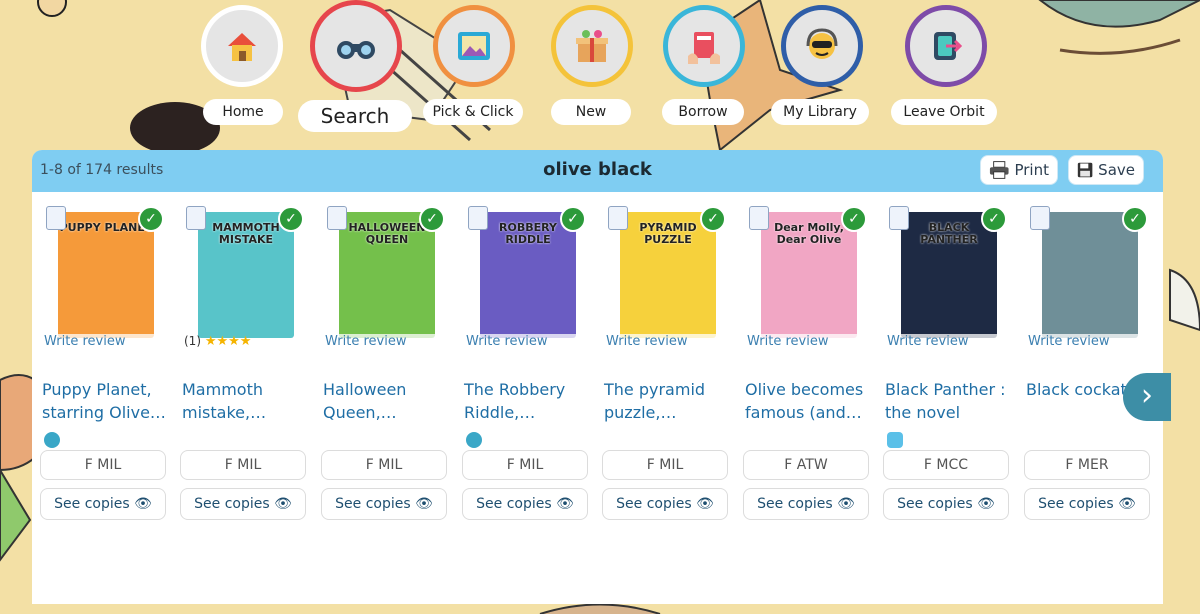  Describe the element at coordinates (946, 465) in the screenshot. I see `call-number: F MCC` at that location.